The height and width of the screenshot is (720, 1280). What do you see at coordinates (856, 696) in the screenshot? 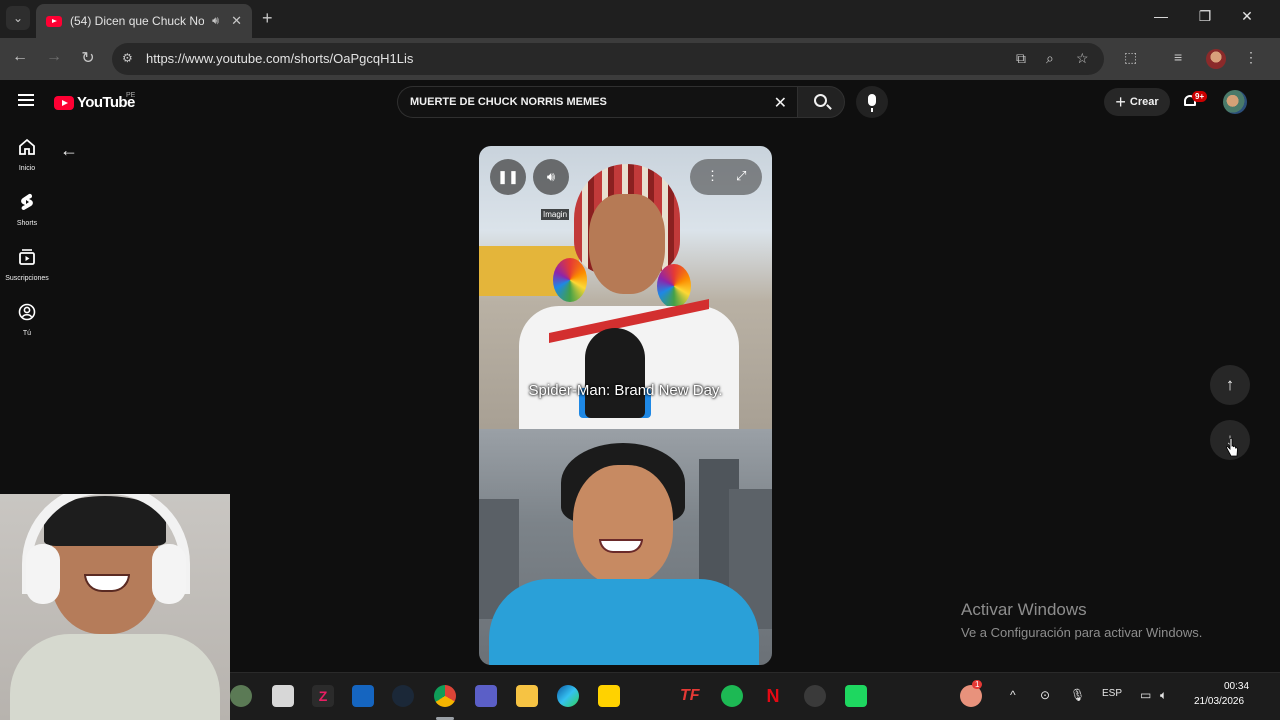
I see `taskbar-app-discord-icon` at bounding box center [856, 696].